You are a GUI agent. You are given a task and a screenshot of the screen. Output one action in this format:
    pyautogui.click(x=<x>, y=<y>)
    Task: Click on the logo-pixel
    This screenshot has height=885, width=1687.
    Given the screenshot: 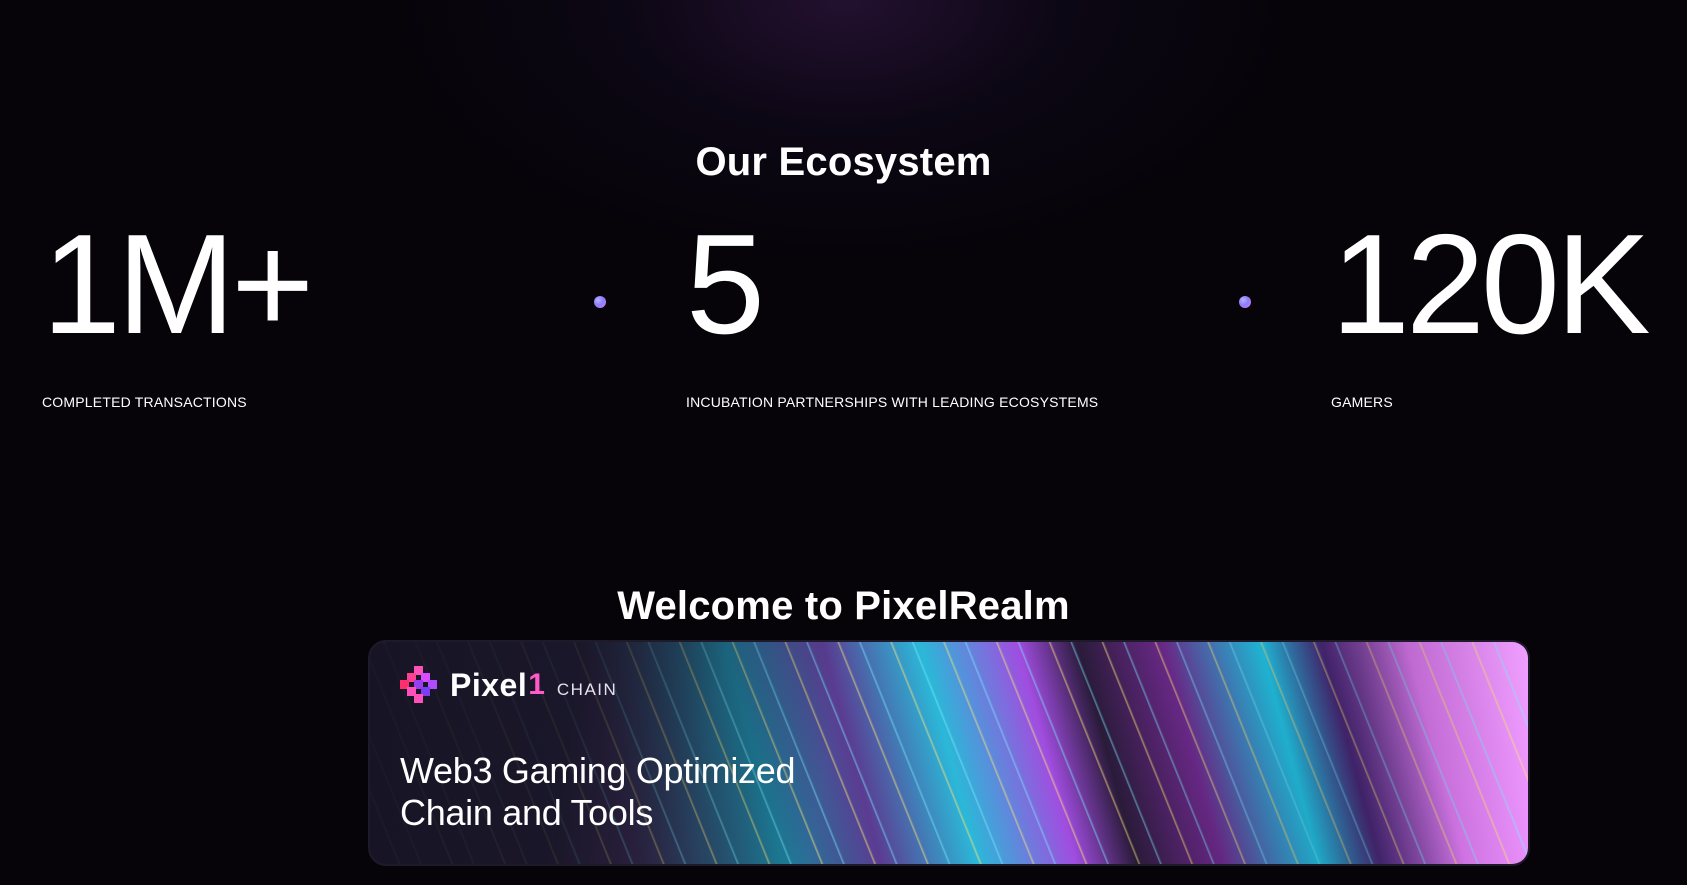 What is the action you would take?
    pyautogui.click(x=418, y=698)
    